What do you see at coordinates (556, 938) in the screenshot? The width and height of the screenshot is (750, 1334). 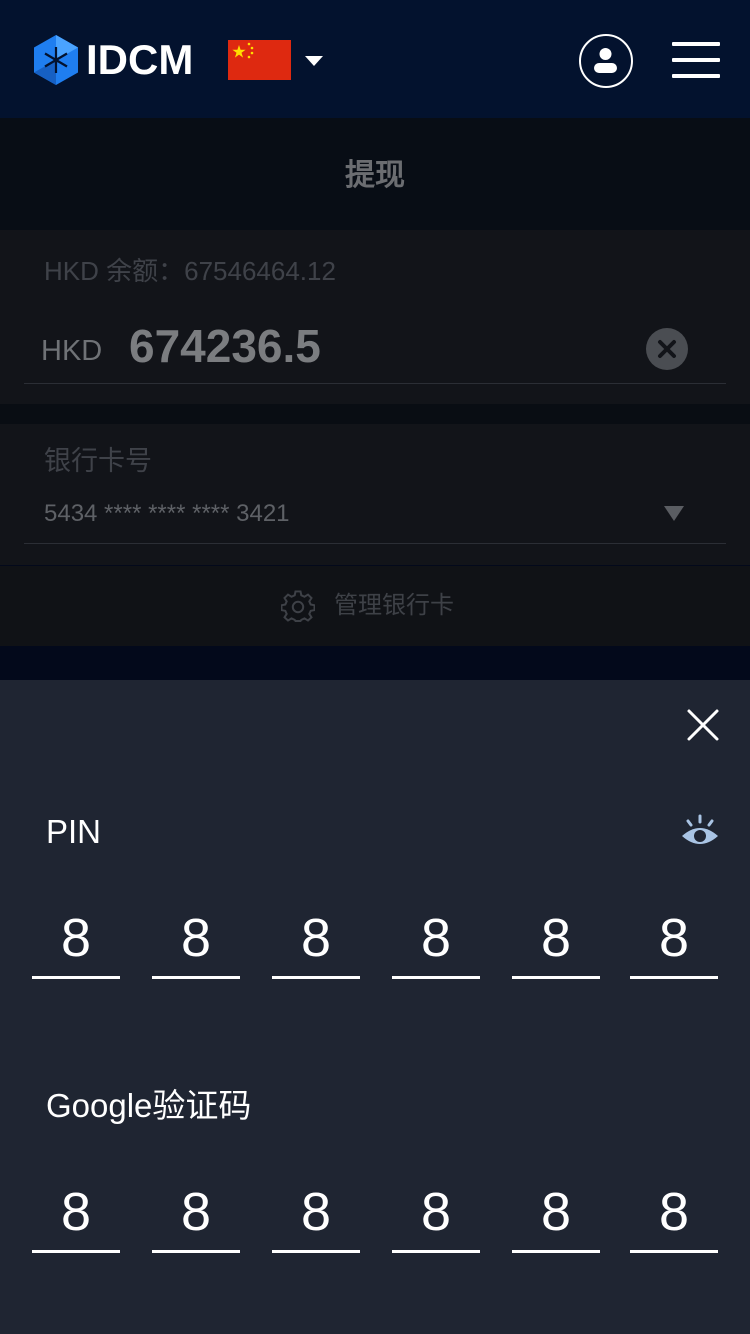 I see `pin-digit-5: 8` at bounding box center [556, 938].